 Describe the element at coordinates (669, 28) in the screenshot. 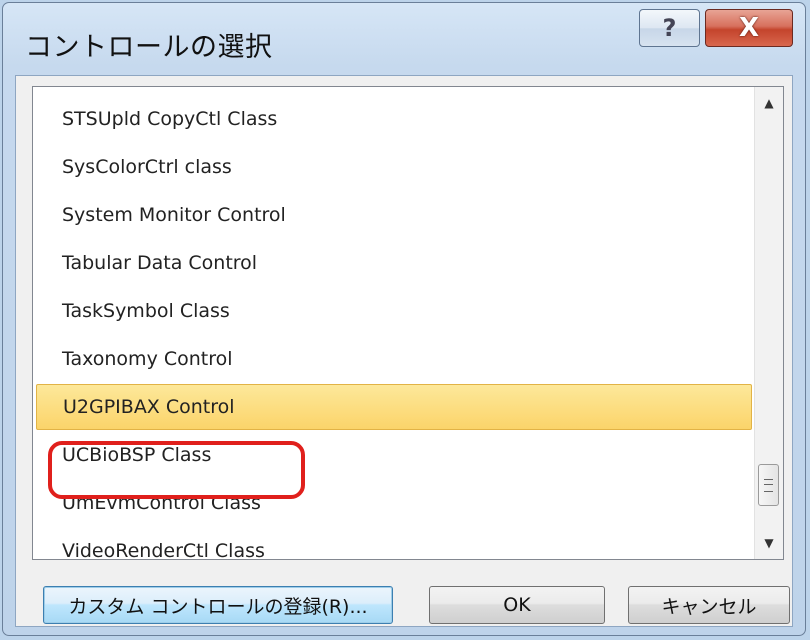

I see `help-button: ?` at that location.